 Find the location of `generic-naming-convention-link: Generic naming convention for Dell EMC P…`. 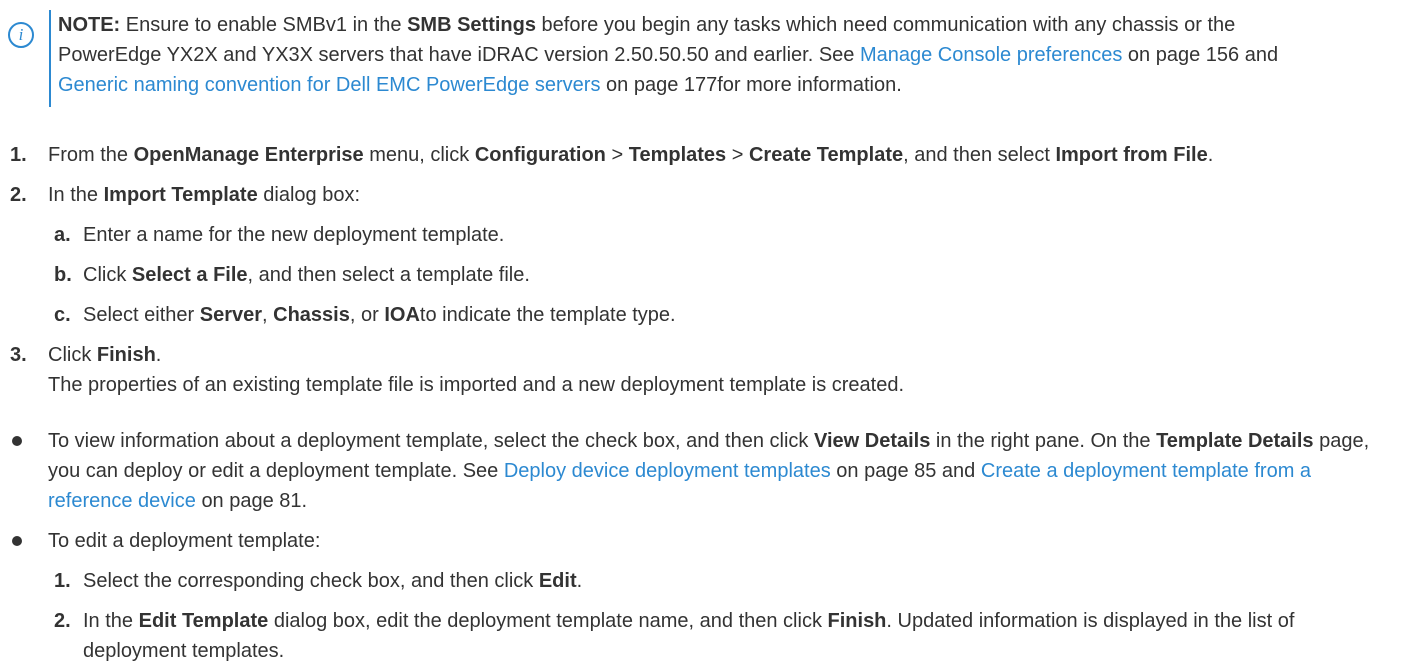

generic-naming-convention-link: Generic naming convention for Dell EMC P… is located at coordinates (329, 85).